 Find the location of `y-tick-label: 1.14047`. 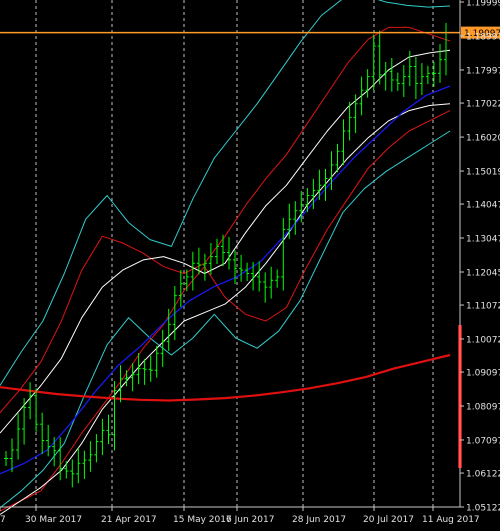

y-tick-label: 1.14047 is located at coordinates (483, 206).